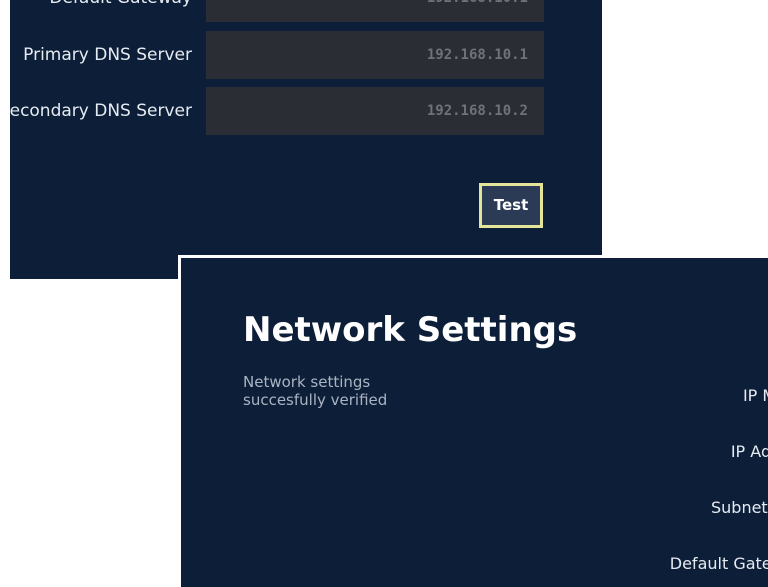  Describe the element at coordinates (410, 330) in the screenshot. I see `page-title: Network Settings` at that location.